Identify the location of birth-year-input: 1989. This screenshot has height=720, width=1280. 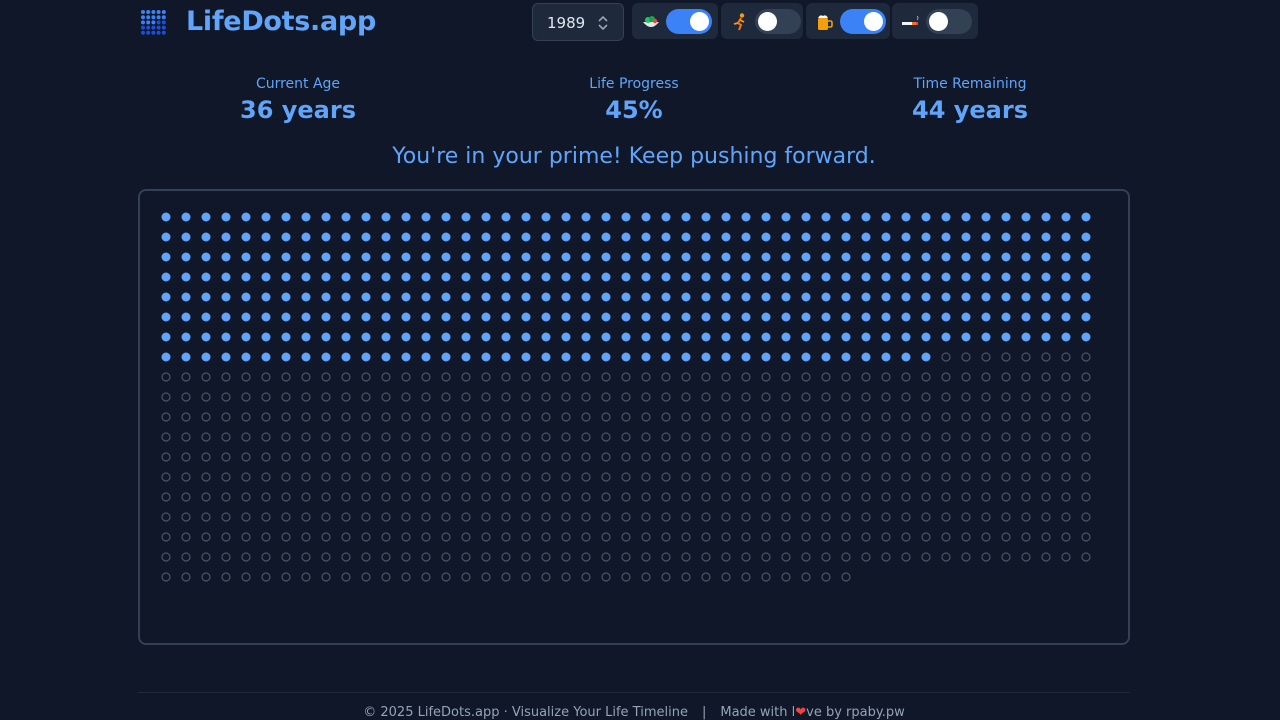
(578, 22).